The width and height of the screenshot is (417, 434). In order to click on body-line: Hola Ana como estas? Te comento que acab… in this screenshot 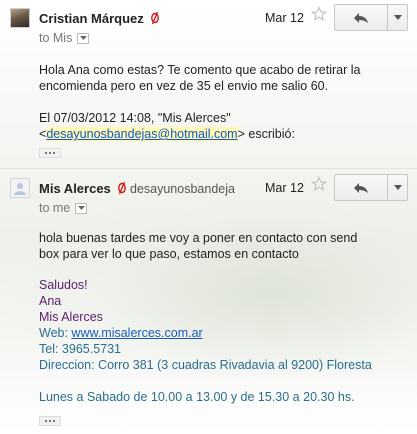, I will do `click(200, 70)`.